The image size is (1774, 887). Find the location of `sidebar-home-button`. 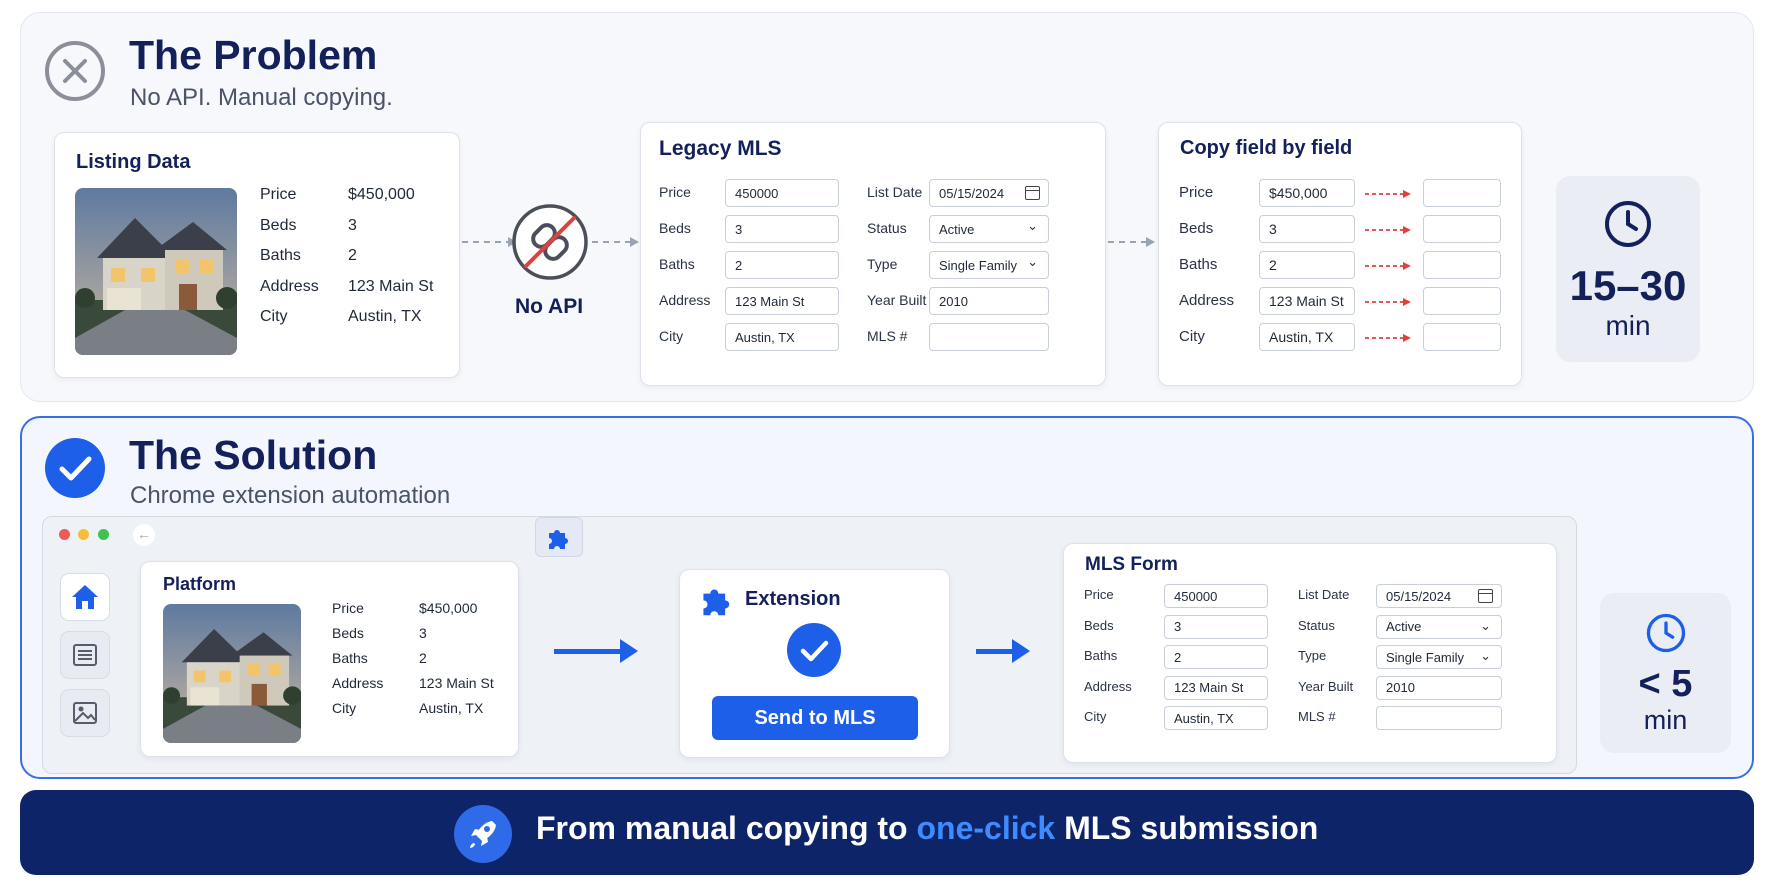

sidebar-home-button is located at coordinates (85, 597).